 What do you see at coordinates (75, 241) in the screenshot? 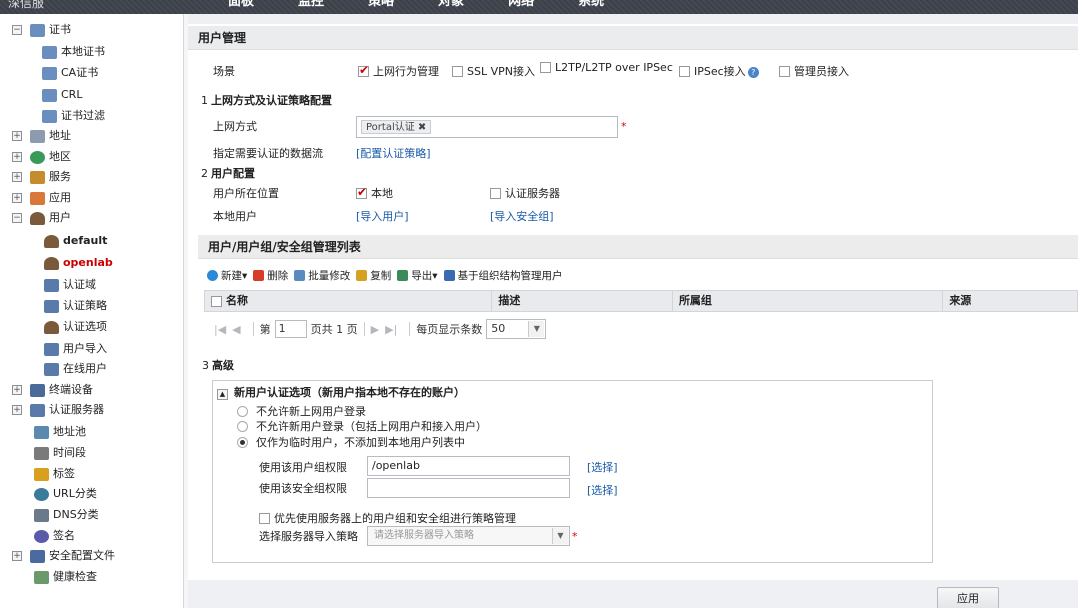
I see `sidebar-item-default: default` at bounding box center [75, 241].